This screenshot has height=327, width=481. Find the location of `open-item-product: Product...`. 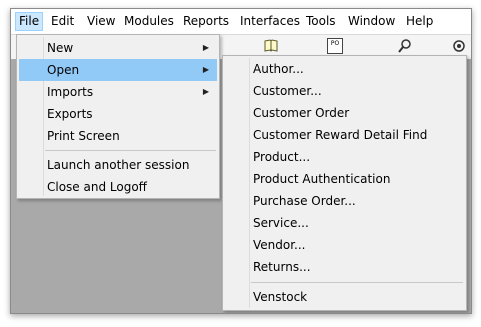

open-item-product: Product... is located at coordinates (344, 157).